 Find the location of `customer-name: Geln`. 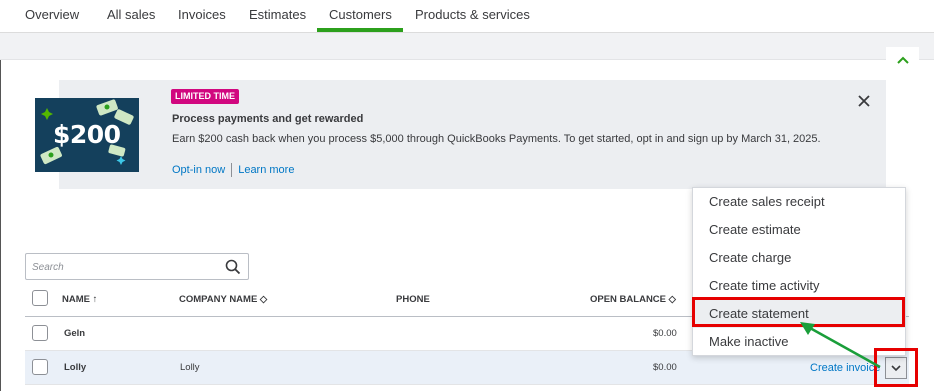

customer-name: Geln is located at coordinates (74, 333).